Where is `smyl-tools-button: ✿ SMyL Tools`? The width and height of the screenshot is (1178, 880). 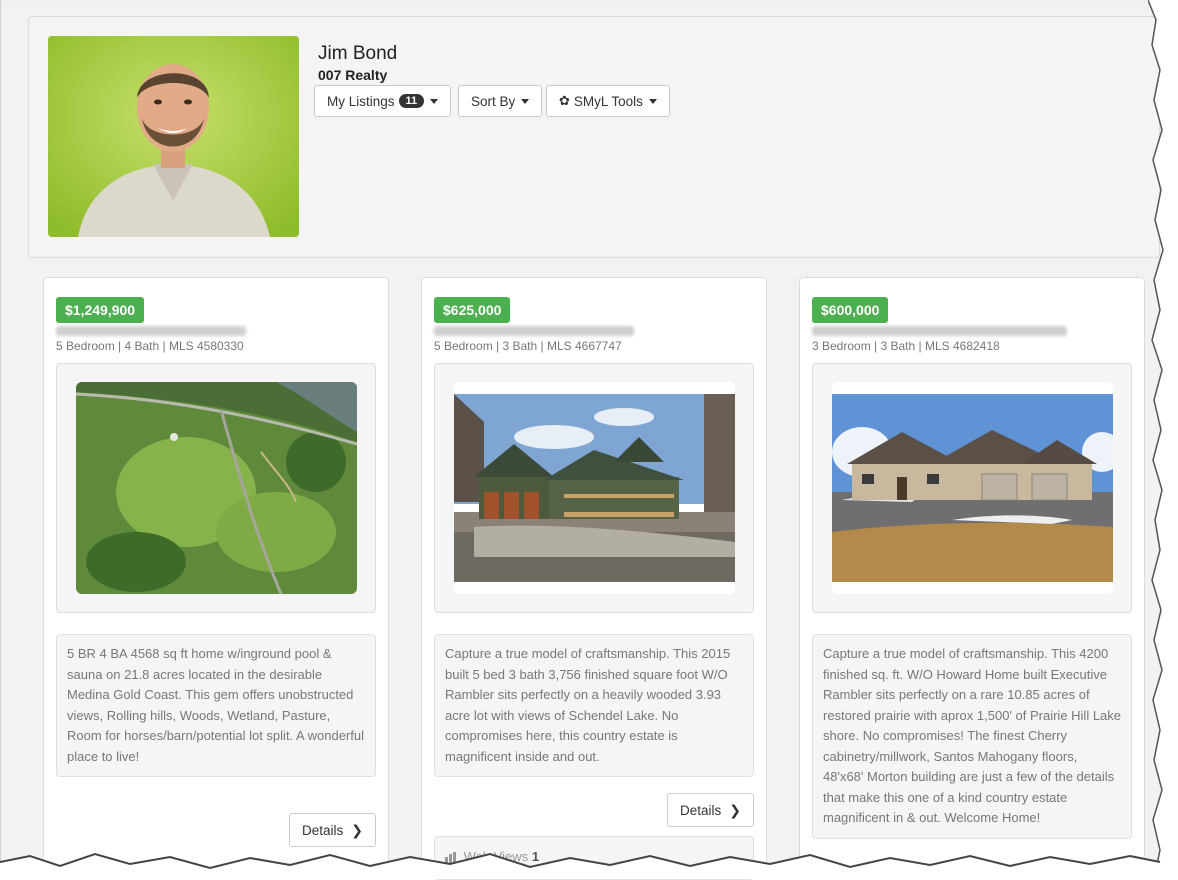 smyl-tools-button: ✿ SMyL Tools is located at coordinates (608, 101).